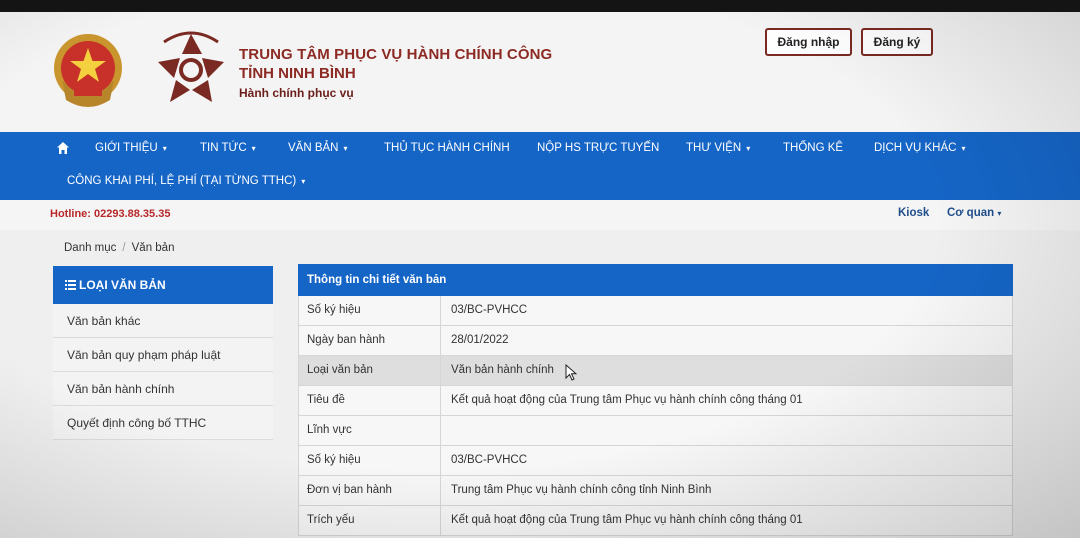 Image resolution: width=1080 pixels, height=538 pixels. Describe the element at coordinates (191, 69) in the screenshot. I see `service-center-logo-icon` at that location.